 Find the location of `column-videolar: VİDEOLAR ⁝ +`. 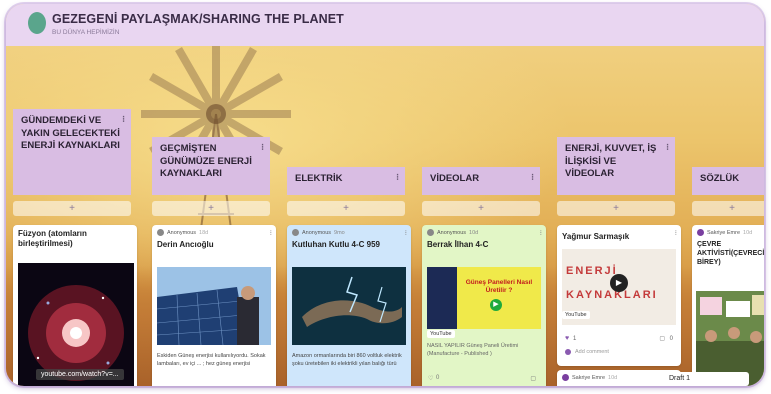

column-videolar: VİDEOLAR ⁝ + is located at coordinates (481, 191).